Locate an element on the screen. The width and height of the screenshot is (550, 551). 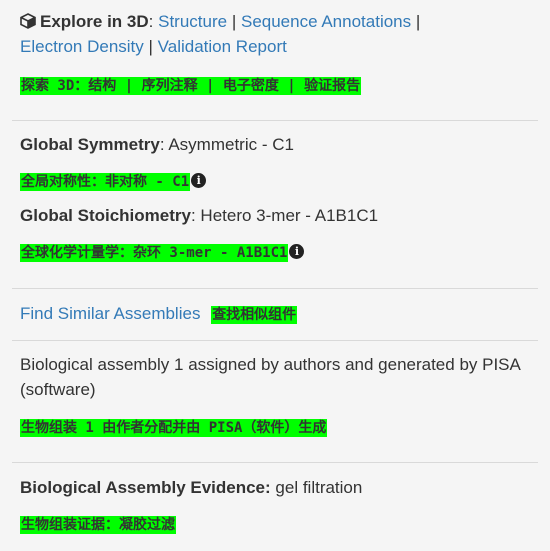
assembly-evidence-translation-row: 生物组装证据：凝胶过滤 is located at coordinates (98, 524).